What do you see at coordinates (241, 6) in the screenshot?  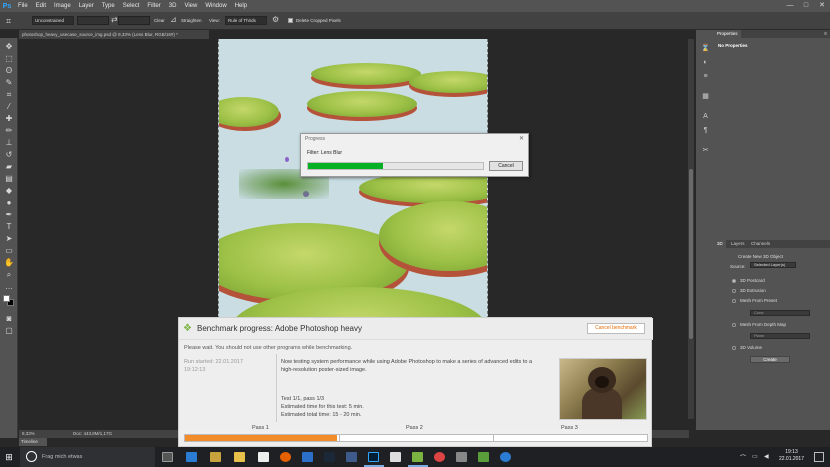 I see `menu-help: Help` at bounding box center [241, 6].